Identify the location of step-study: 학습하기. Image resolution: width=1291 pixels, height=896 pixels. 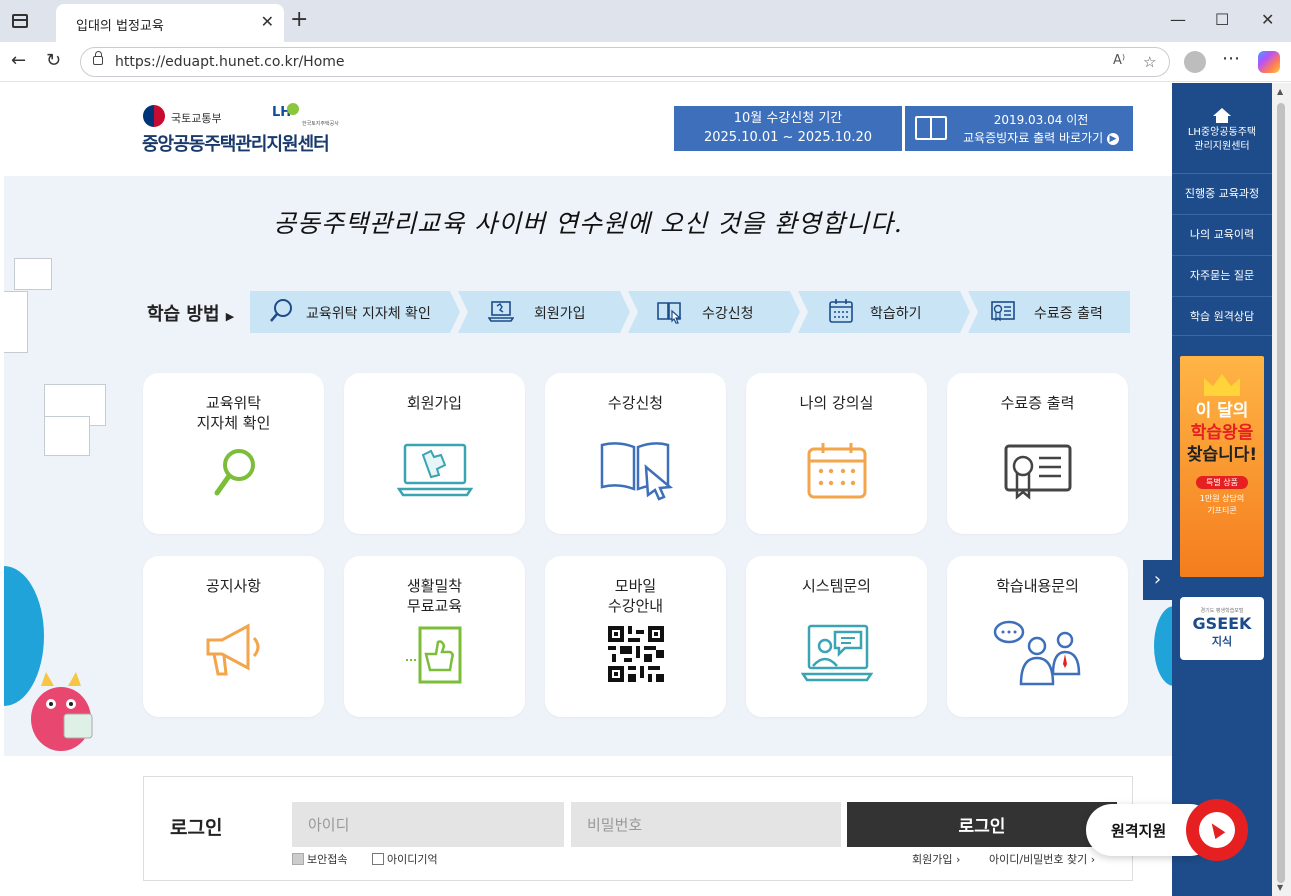
(884, 312).